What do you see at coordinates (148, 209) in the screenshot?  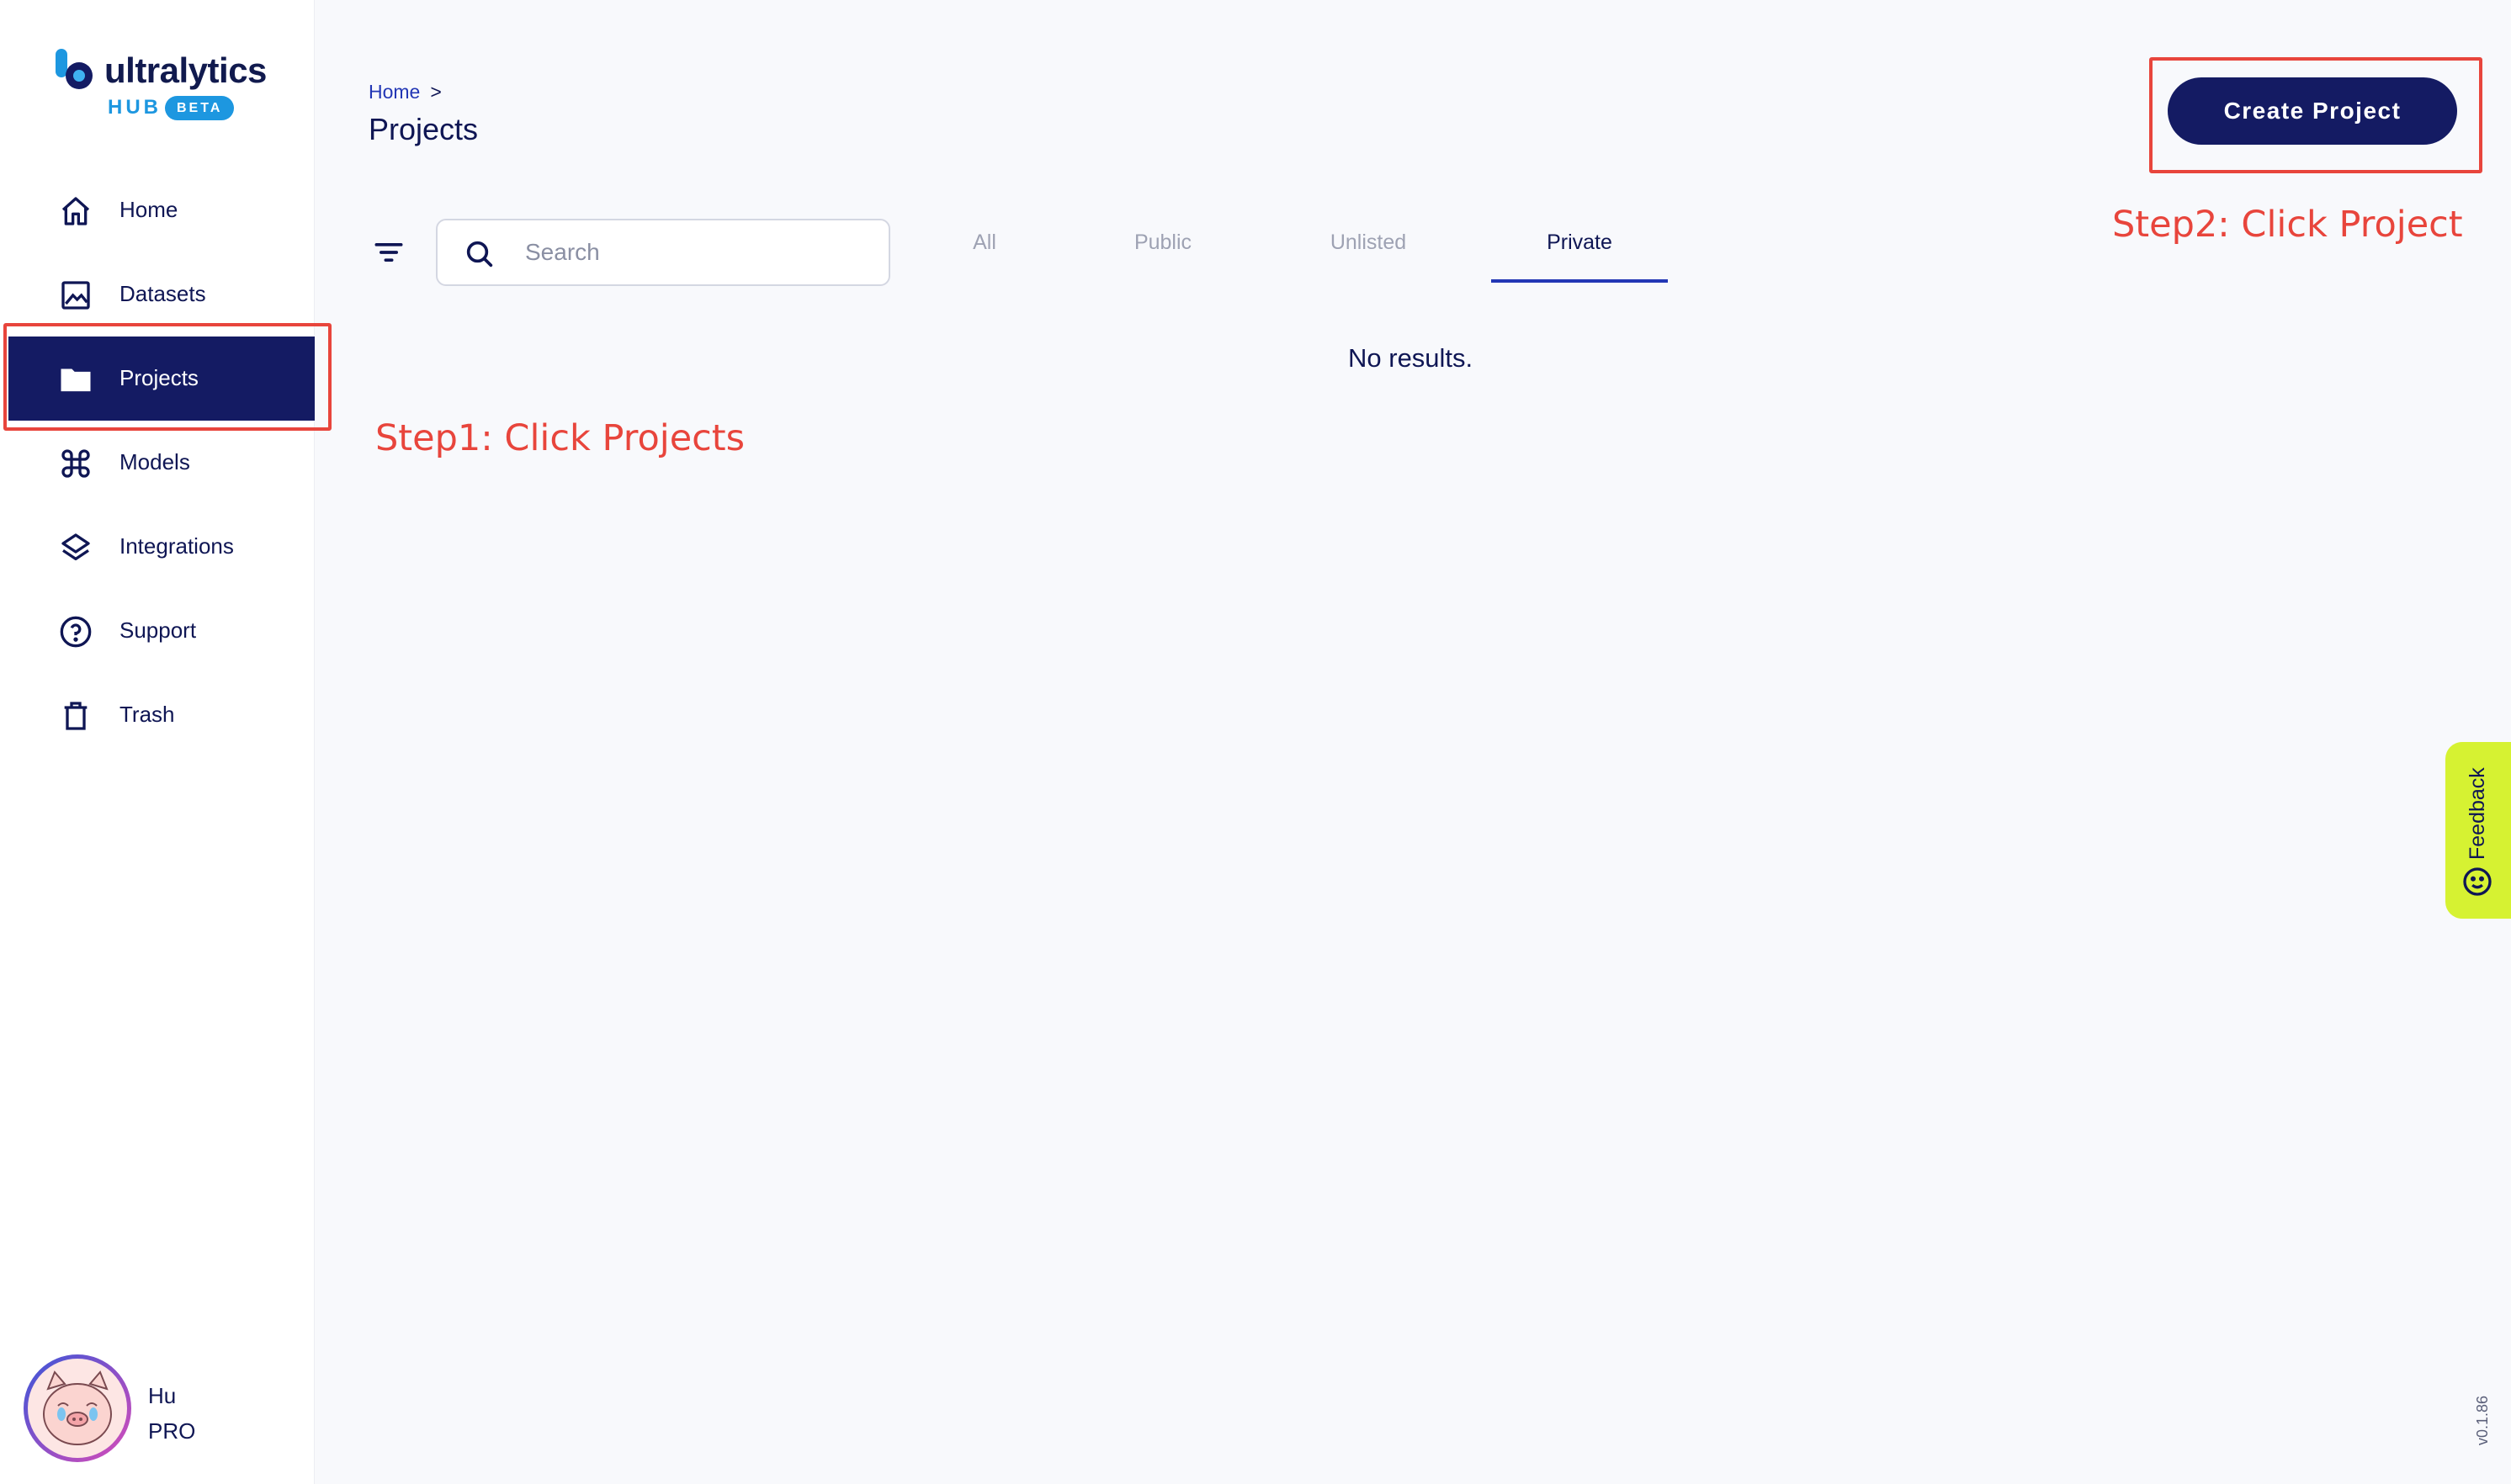 I see `sidebar-item-label: Home` at bounding box center [148, 209].